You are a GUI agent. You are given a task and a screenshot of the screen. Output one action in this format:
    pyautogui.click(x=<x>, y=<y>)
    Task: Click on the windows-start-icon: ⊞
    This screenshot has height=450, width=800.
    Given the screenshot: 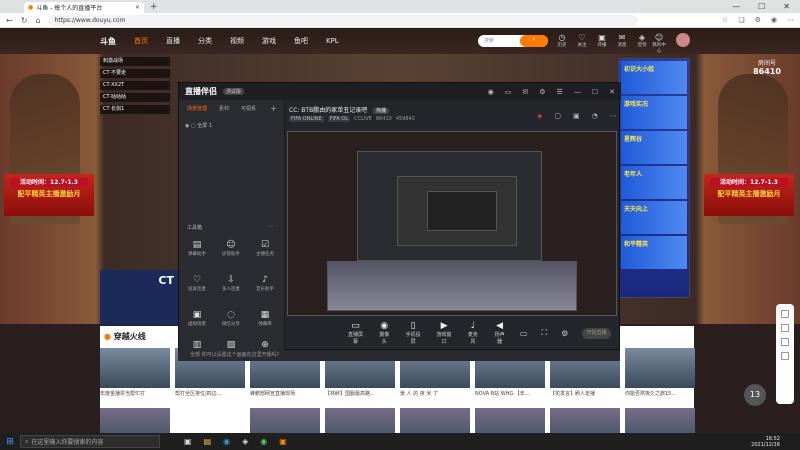 What is the action you would take?
    pyautogui.click(x=10, y=442)
    